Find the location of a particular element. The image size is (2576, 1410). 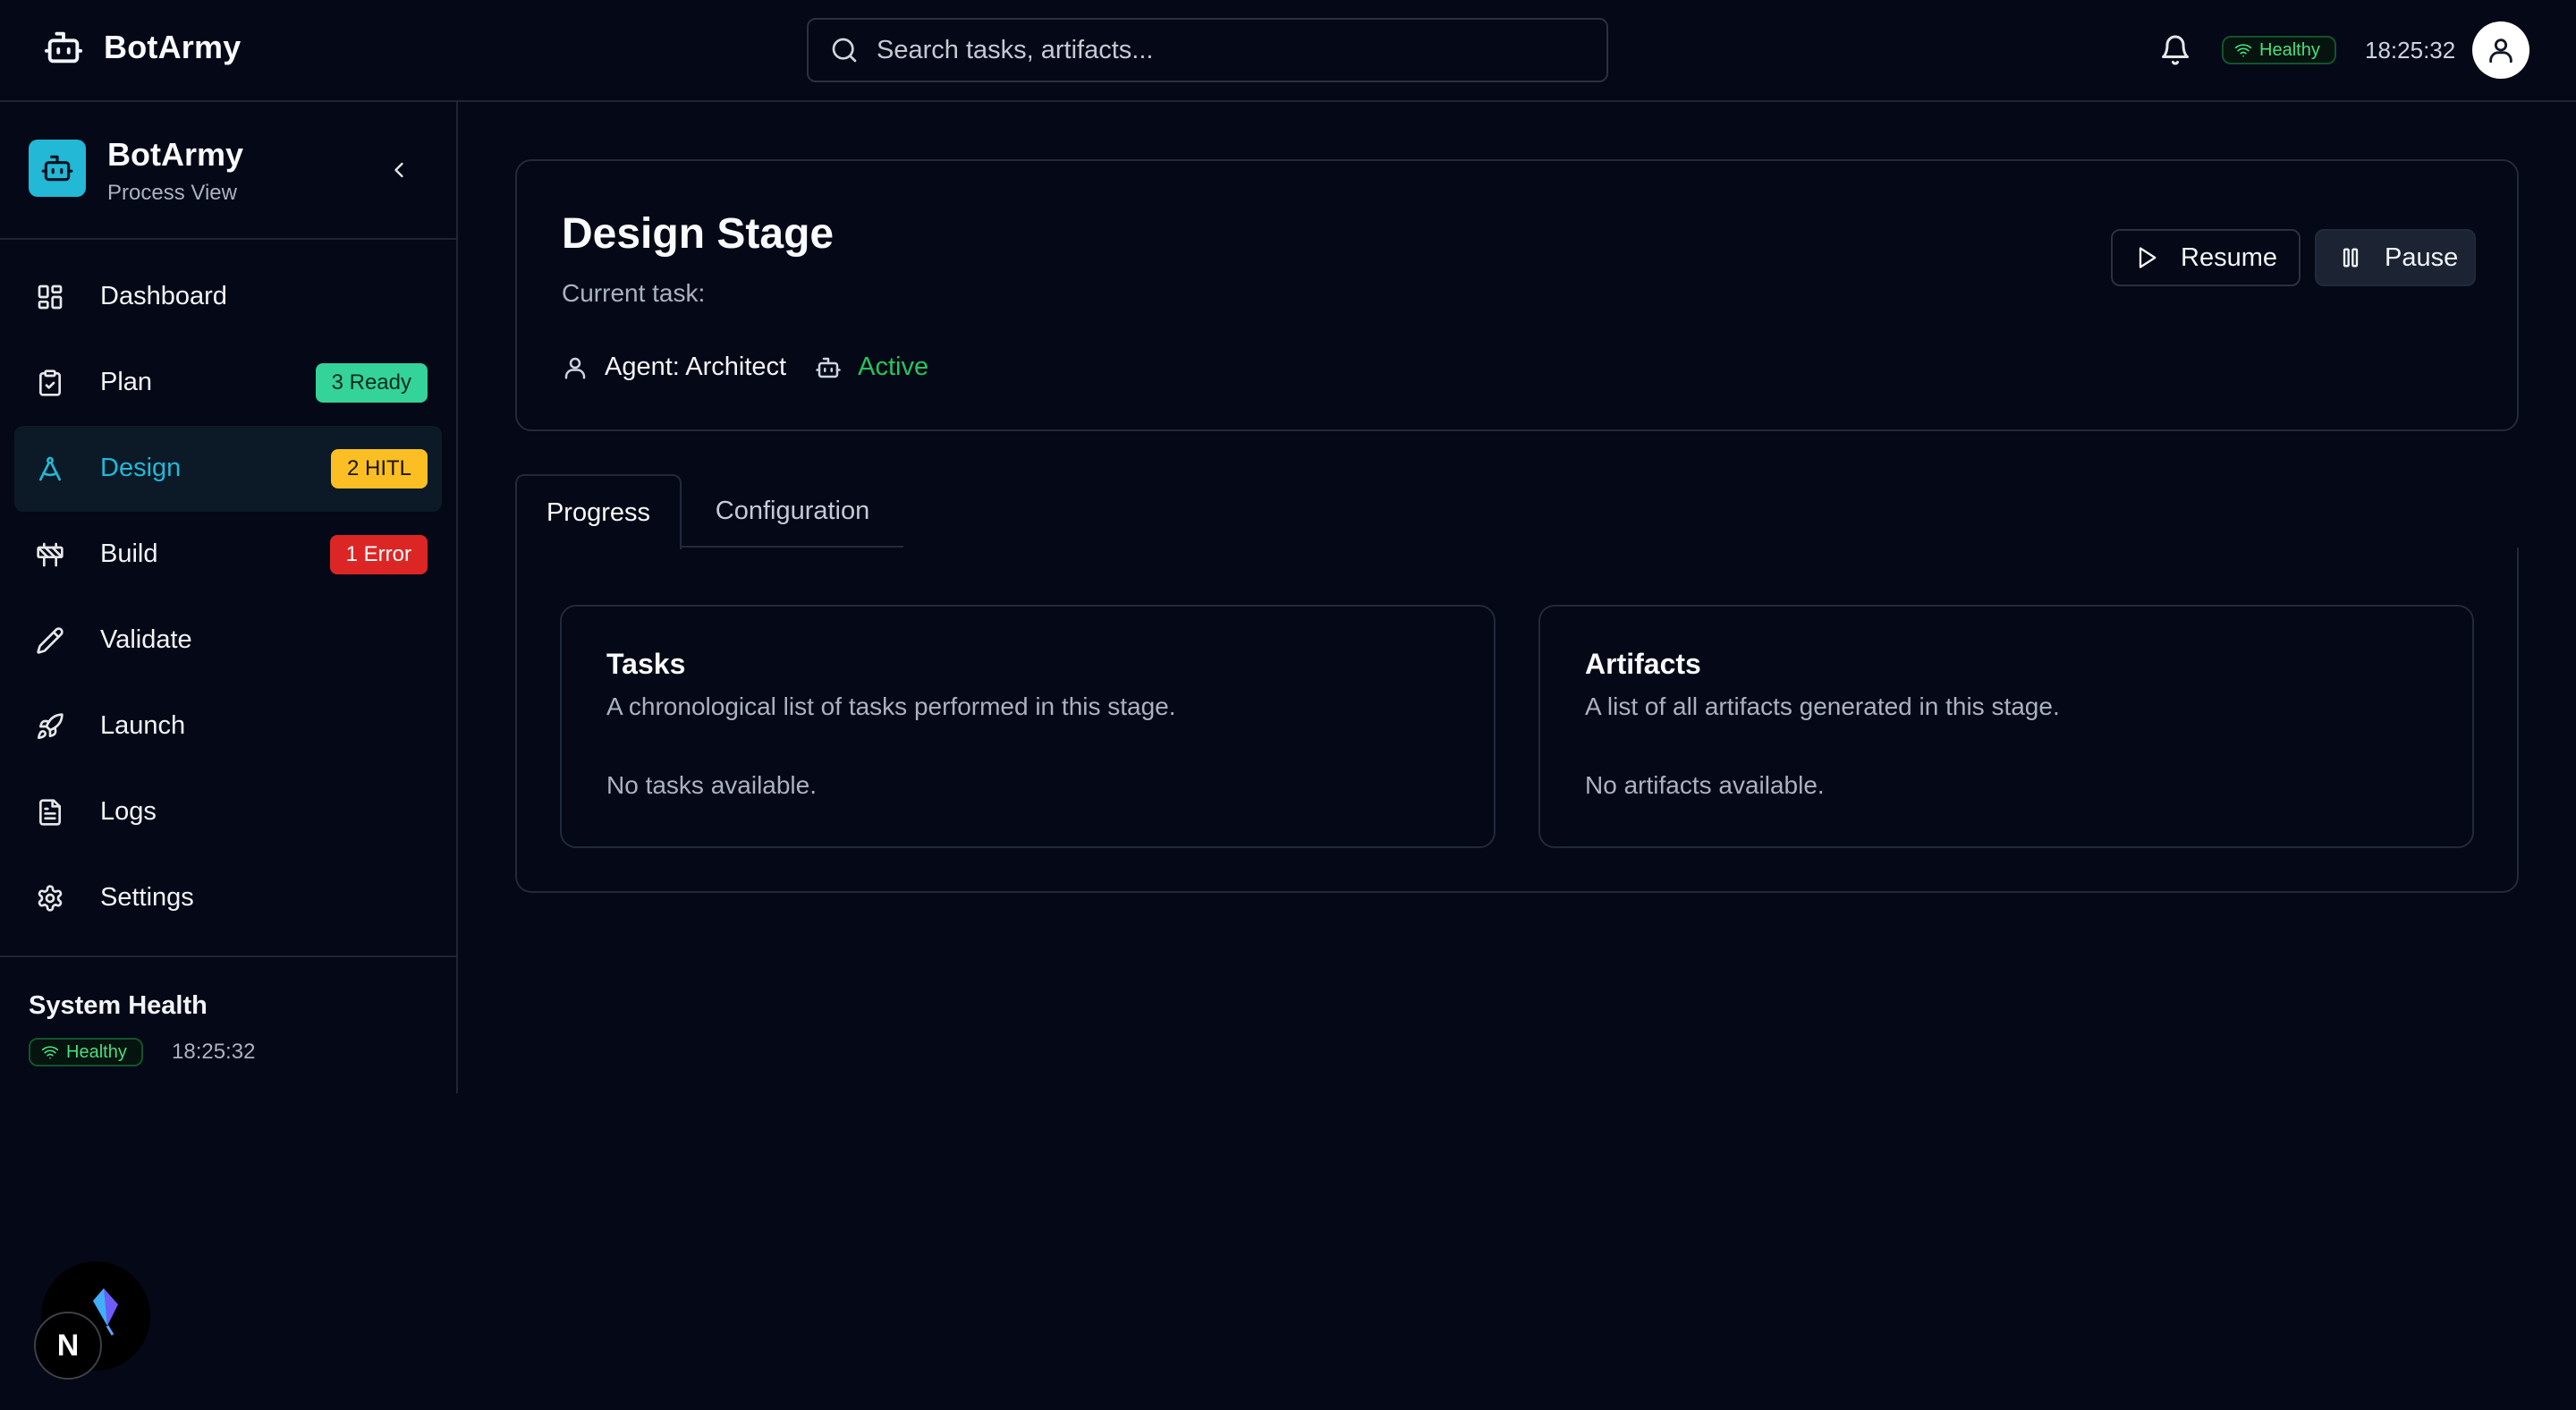

stage-tabs: Progress Configuration is located at coordinates (709, 511).